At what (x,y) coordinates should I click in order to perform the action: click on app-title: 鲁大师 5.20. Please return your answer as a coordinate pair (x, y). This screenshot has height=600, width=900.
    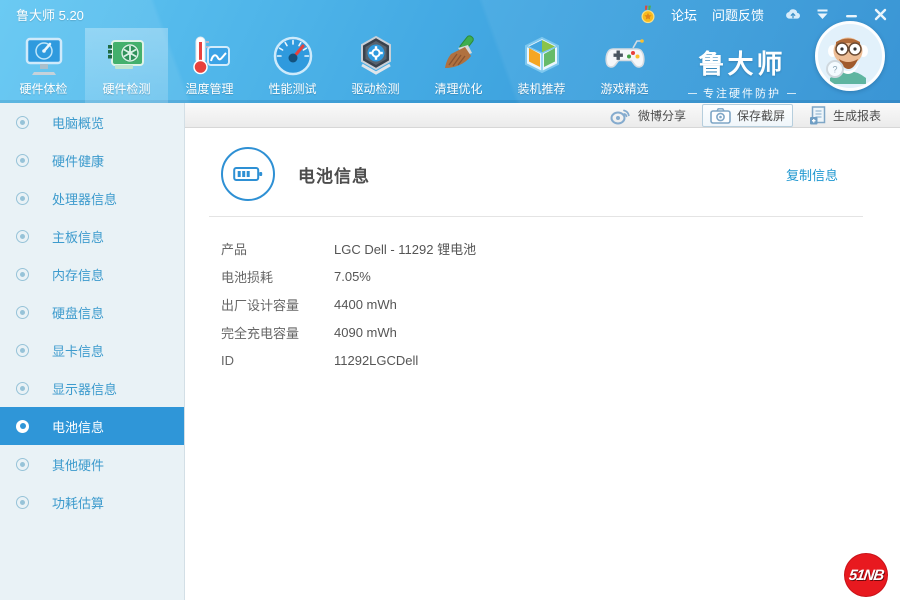
    Looking at the image, I should click on (50, 15).